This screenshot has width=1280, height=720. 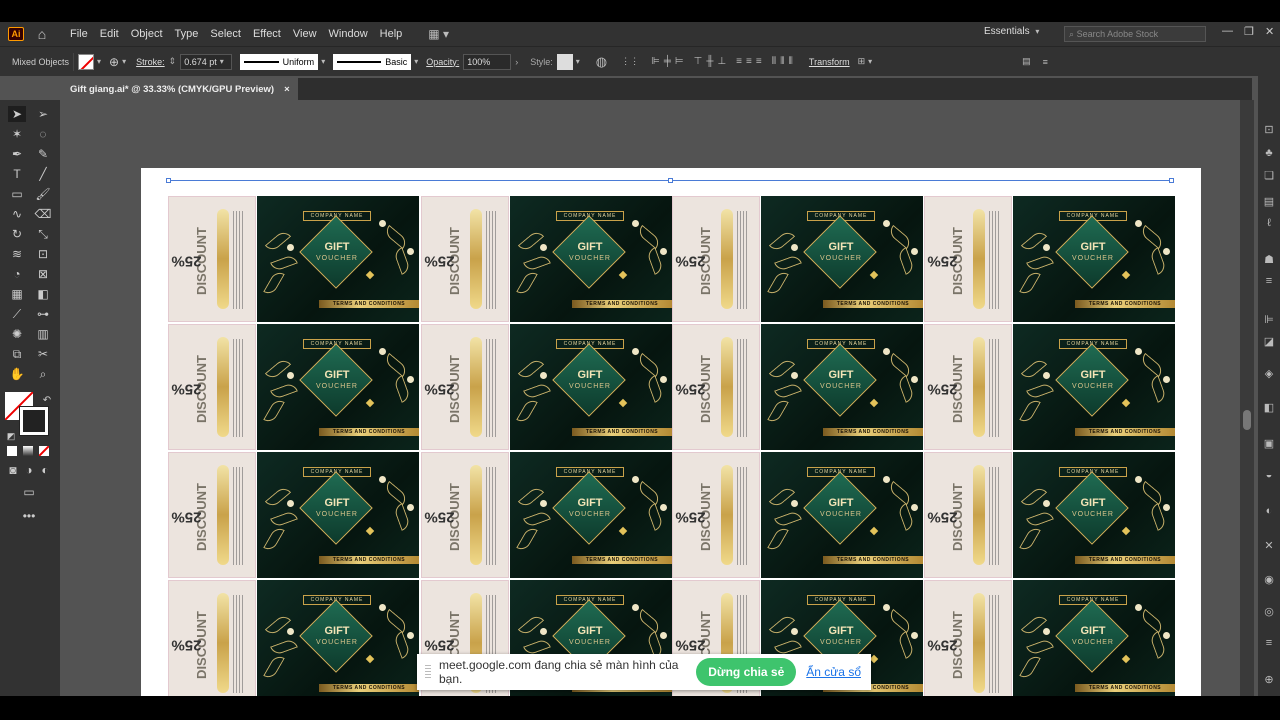 I want to click on fill-swatch, so click(x=86, y=61).